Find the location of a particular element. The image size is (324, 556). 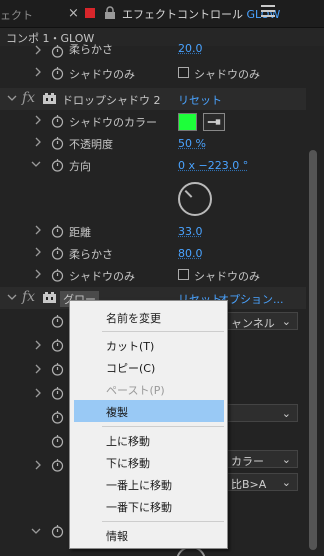

blend-dropdown: 比B>A ⌄ is located at coordinates (262, 482).